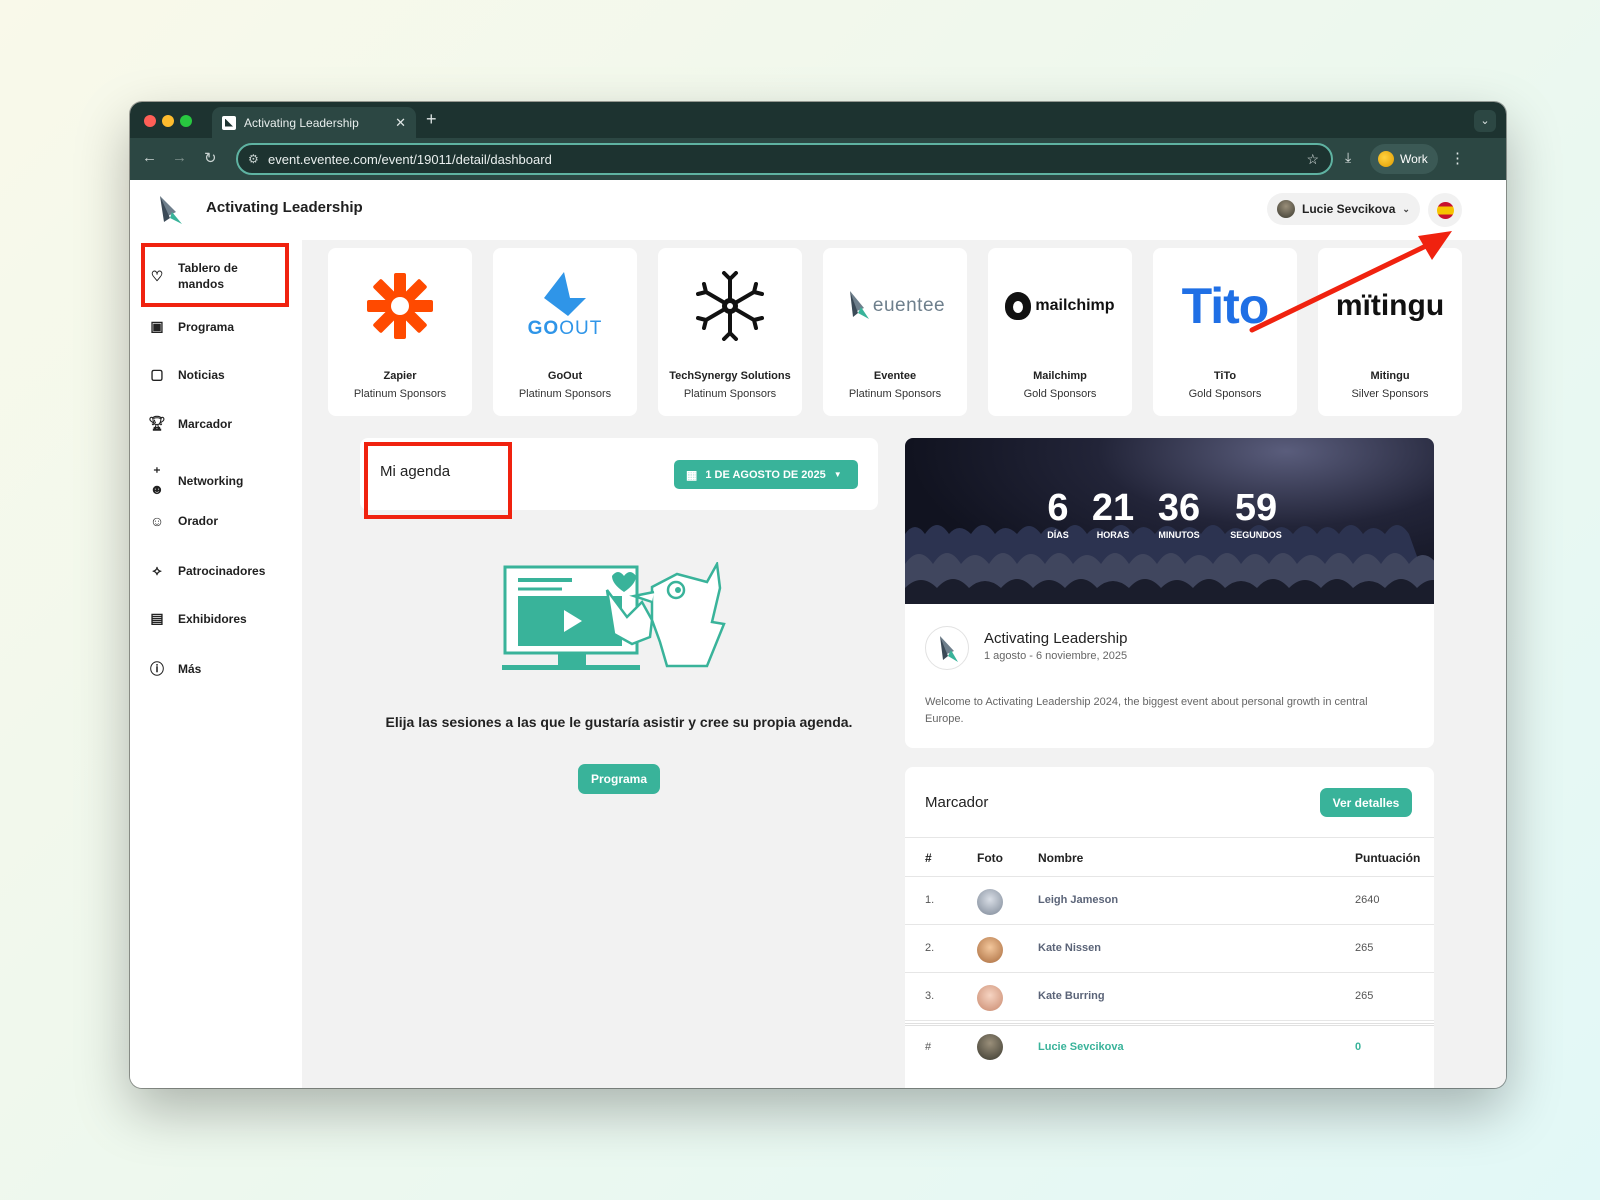 The width and height of the screenshot is (1600, 1200). What do you see at coordinates (1081, 1047) in the screenshot?
I see `row-name: Lucie Sevcikova` at bounding box center [1081, 1047].